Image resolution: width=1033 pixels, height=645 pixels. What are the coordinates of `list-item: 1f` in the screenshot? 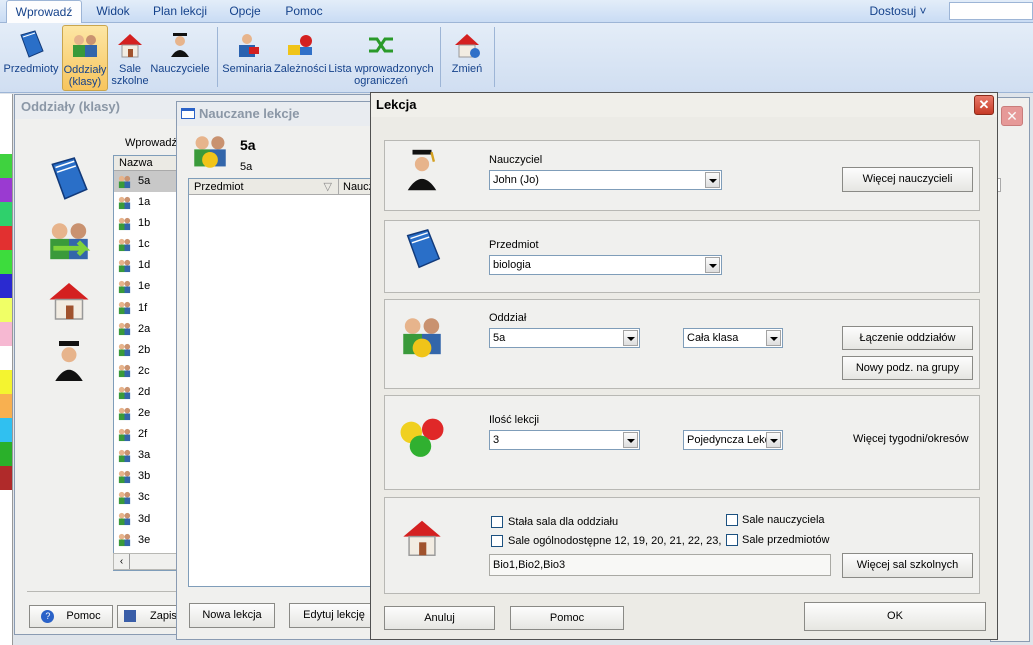 It's located at (146, 308).